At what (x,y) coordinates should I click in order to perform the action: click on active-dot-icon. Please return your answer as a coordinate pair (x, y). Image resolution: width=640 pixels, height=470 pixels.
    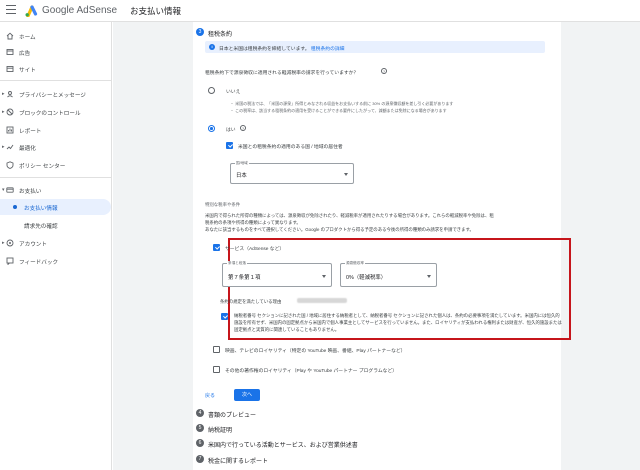
    Looking at the image, I should click on (15, 207).